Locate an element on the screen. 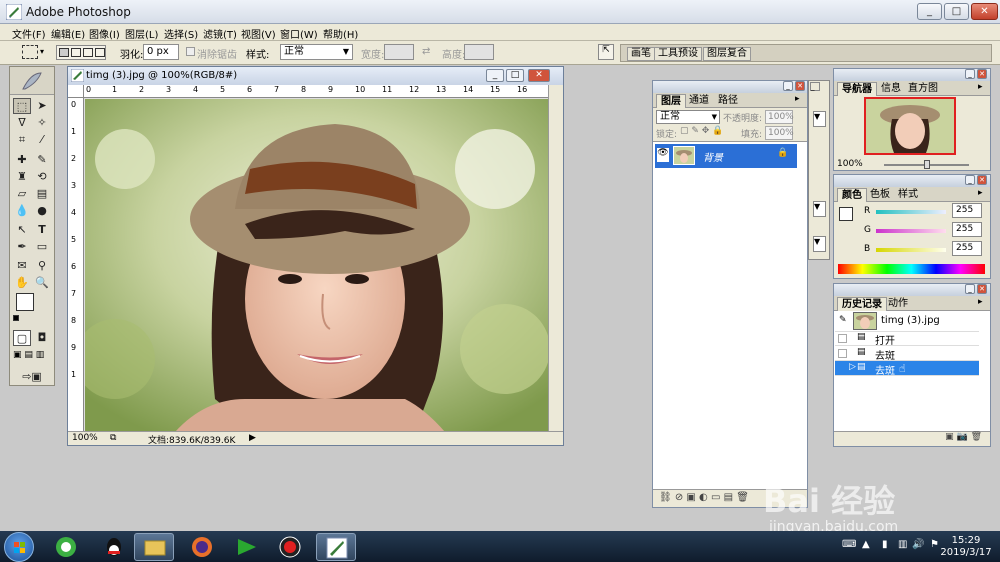 The height and width of the screenshot is (562, 1000). status-menu-icon: ⧉ is located at coordinates (113, 438).